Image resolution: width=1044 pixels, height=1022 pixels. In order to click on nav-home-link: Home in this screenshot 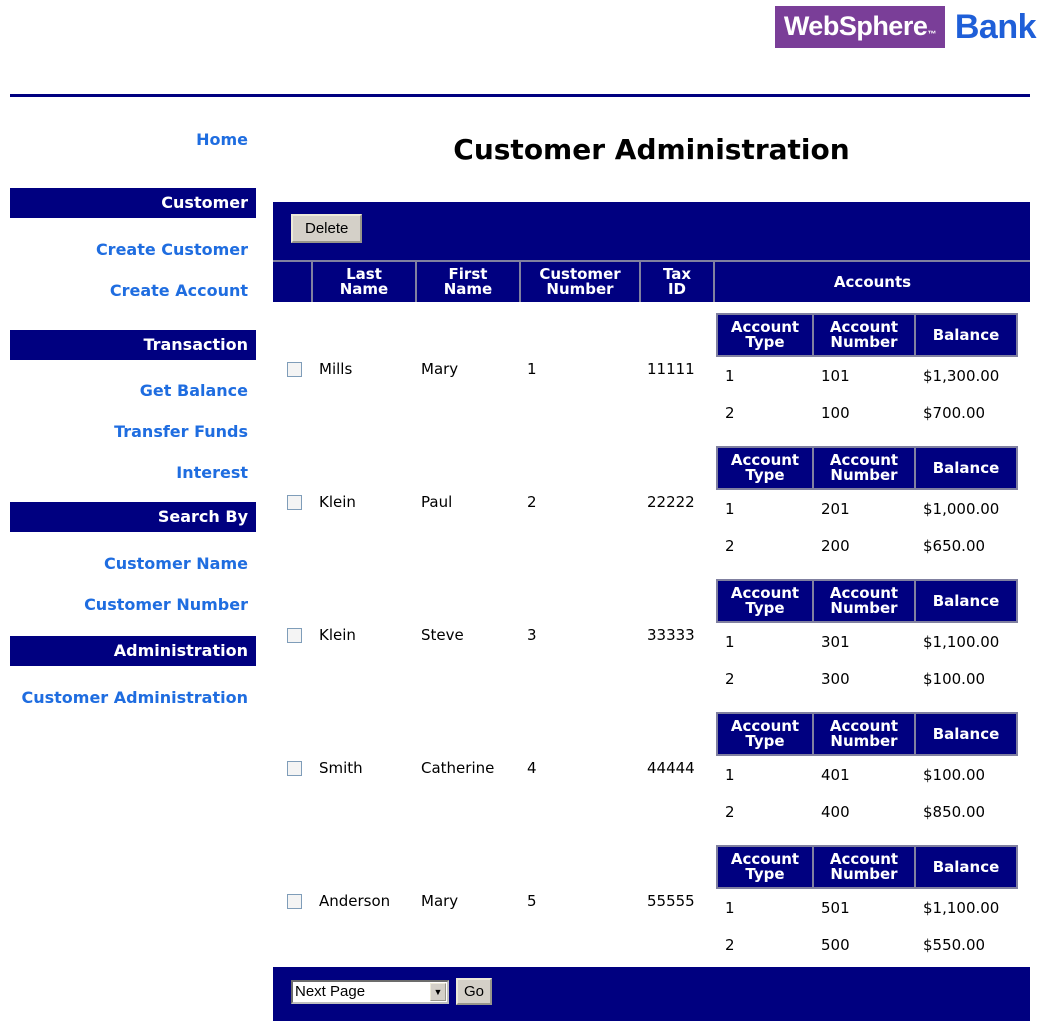, I will do `click(133, 140)`.